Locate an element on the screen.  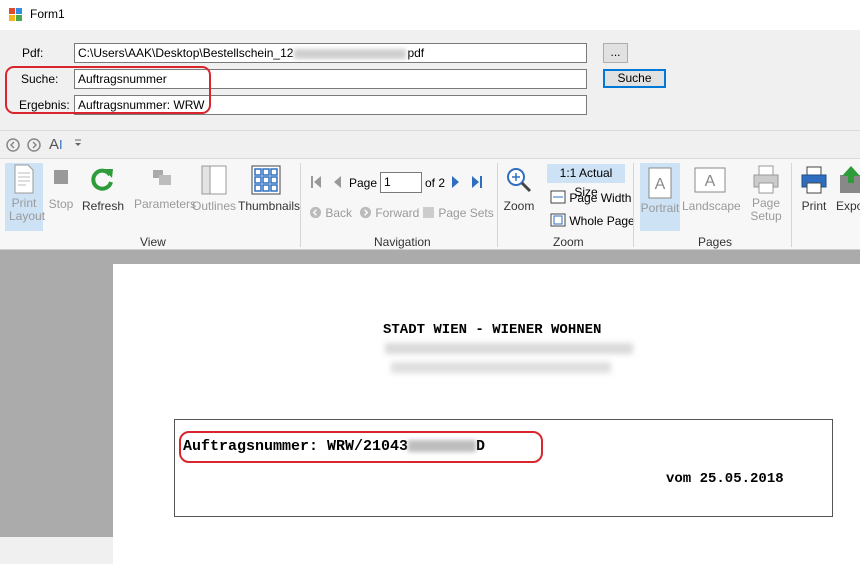
title-bar: Form1 is located at coordinates (430, 15).